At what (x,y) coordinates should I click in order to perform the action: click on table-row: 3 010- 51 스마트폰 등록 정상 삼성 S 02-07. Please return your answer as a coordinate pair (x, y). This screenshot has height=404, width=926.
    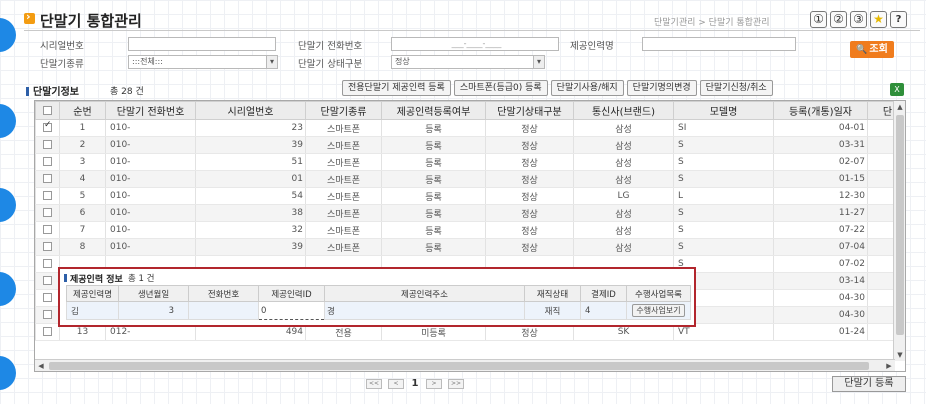
    Looking at the image, I should click on (470, 162).